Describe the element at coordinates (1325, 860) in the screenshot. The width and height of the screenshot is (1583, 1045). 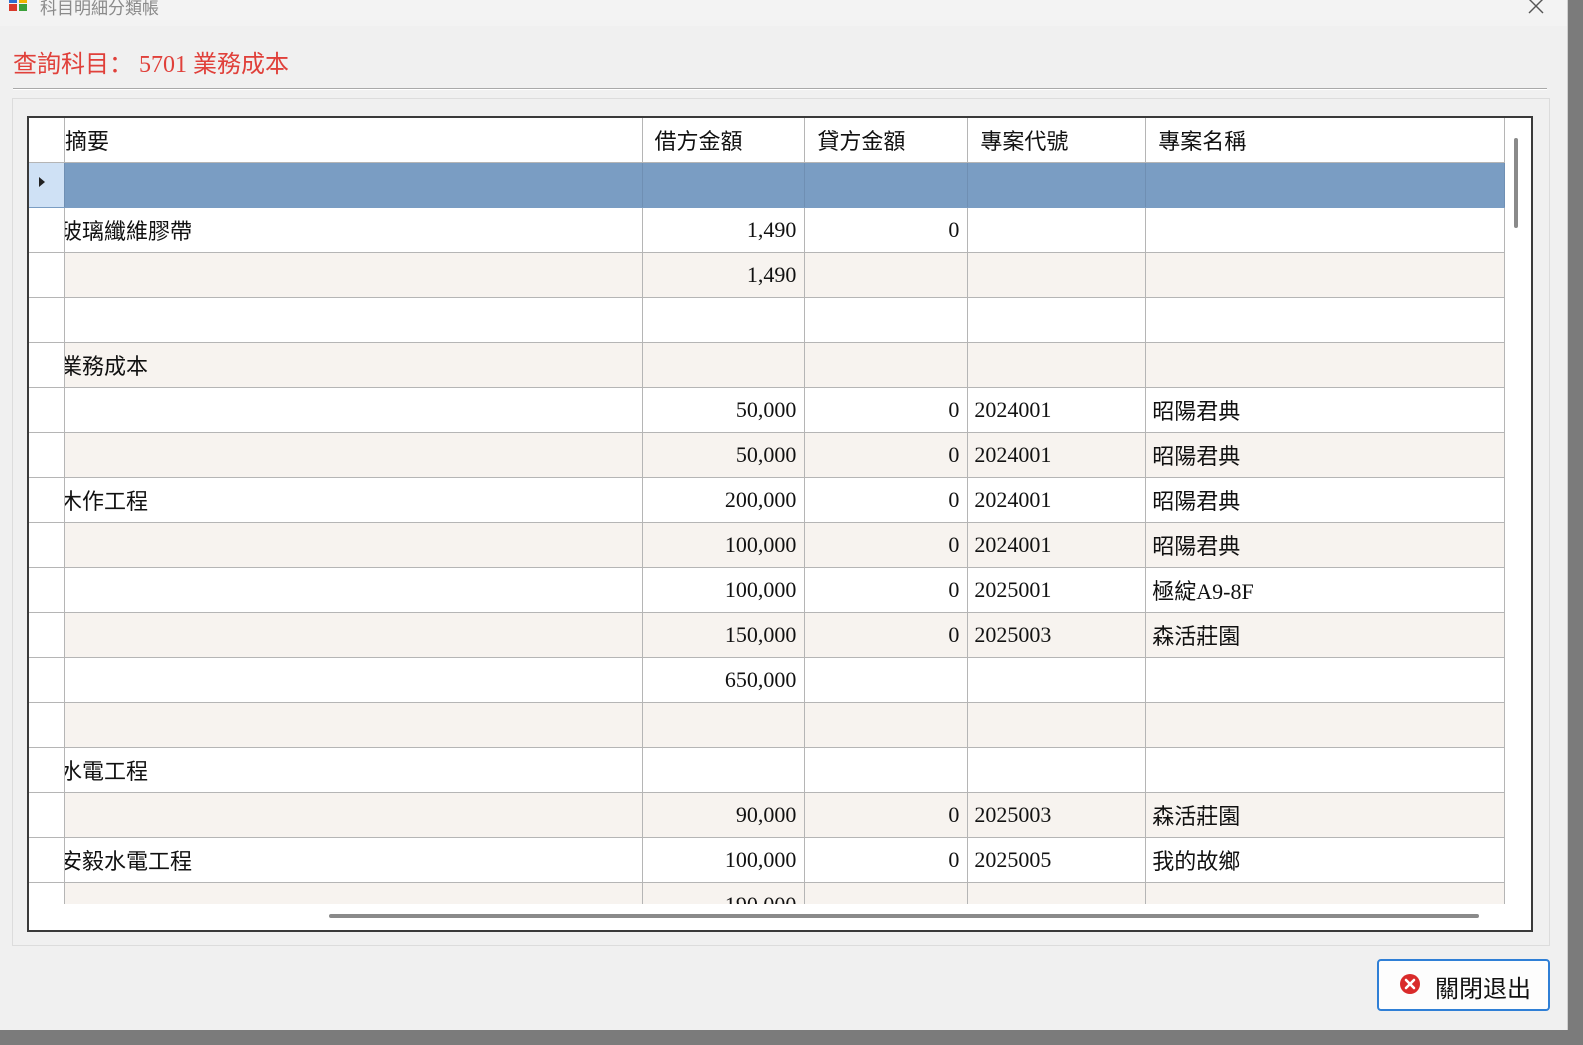
I see `cell-project-name: 我的故鄉` at that location.